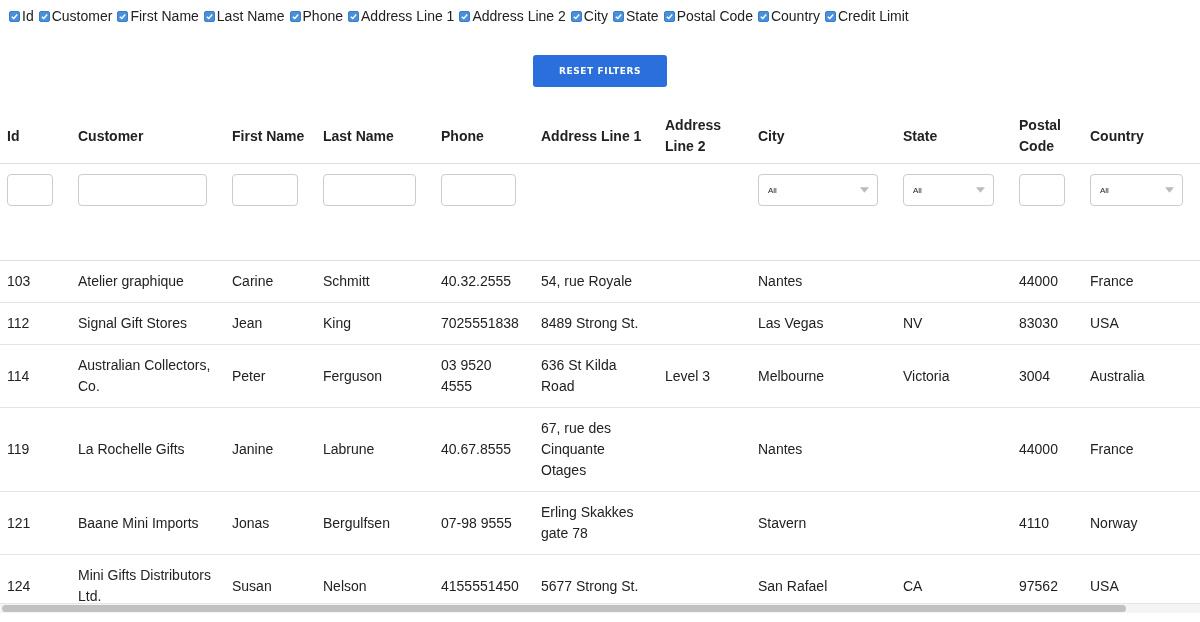  What do you see at coordinates (1039, 323) in the screenshot?
I see `table-cell-text: 83030` at bounding box center [1039, 323].